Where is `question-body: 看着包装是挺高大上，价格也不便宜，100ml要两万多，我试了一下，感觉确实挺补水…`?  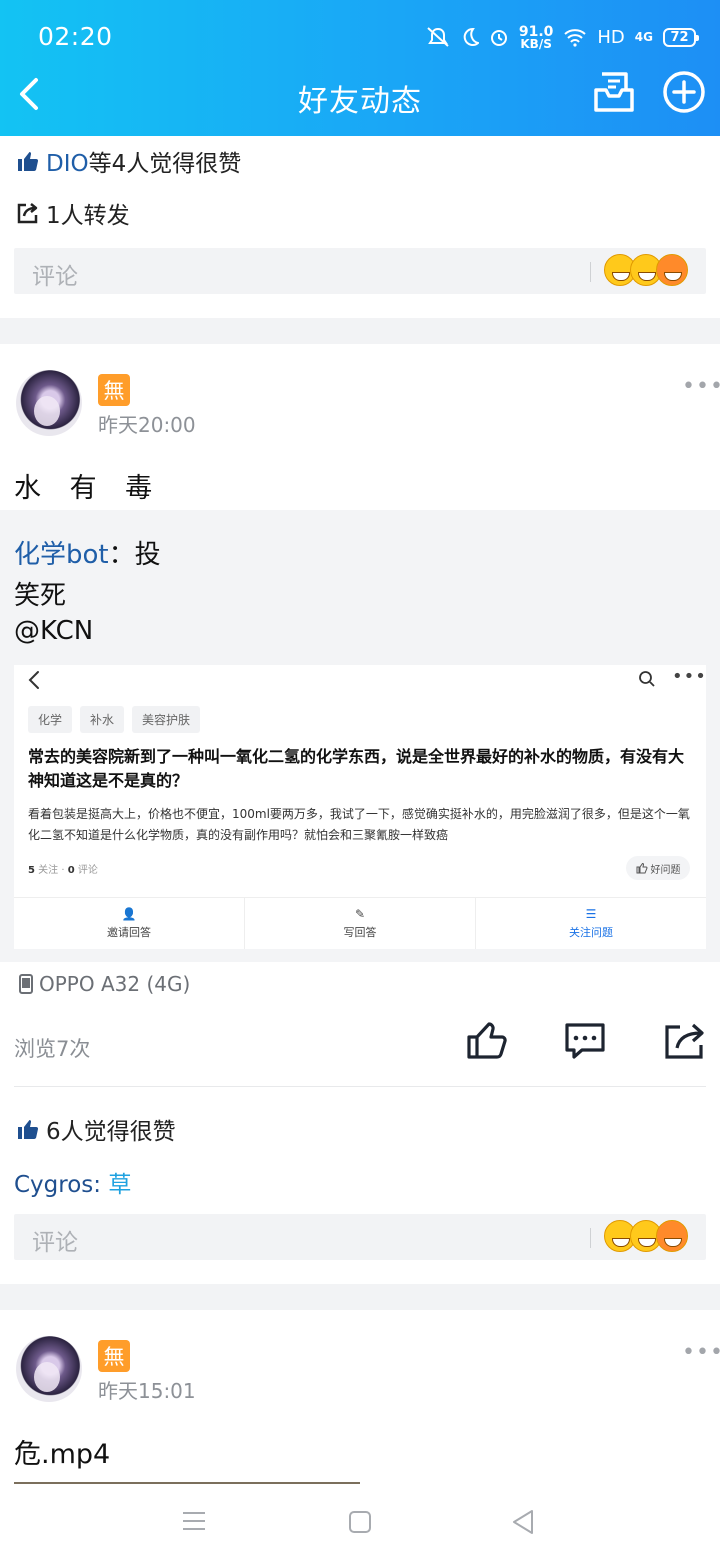 question-body: 看着包装是挺高大上，价格也不便宜，100ml要两万多，我试了一下，感觉确实挺补水… is located at coordinates (359, 824).